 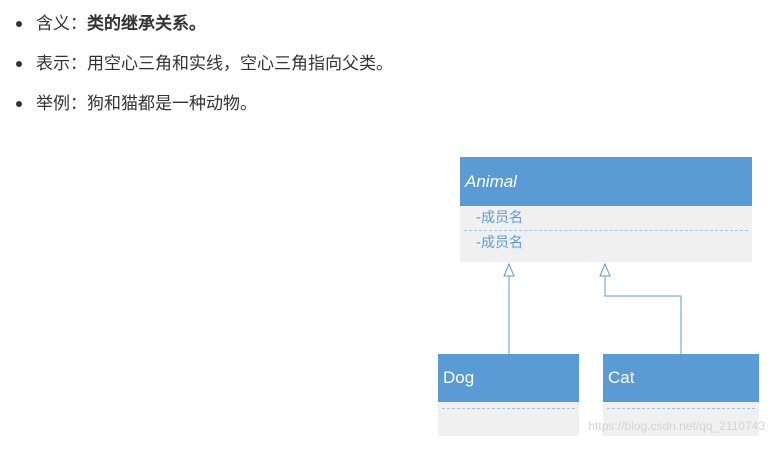 I want to click on class-dog: Dog, so click(x=508, y=395).